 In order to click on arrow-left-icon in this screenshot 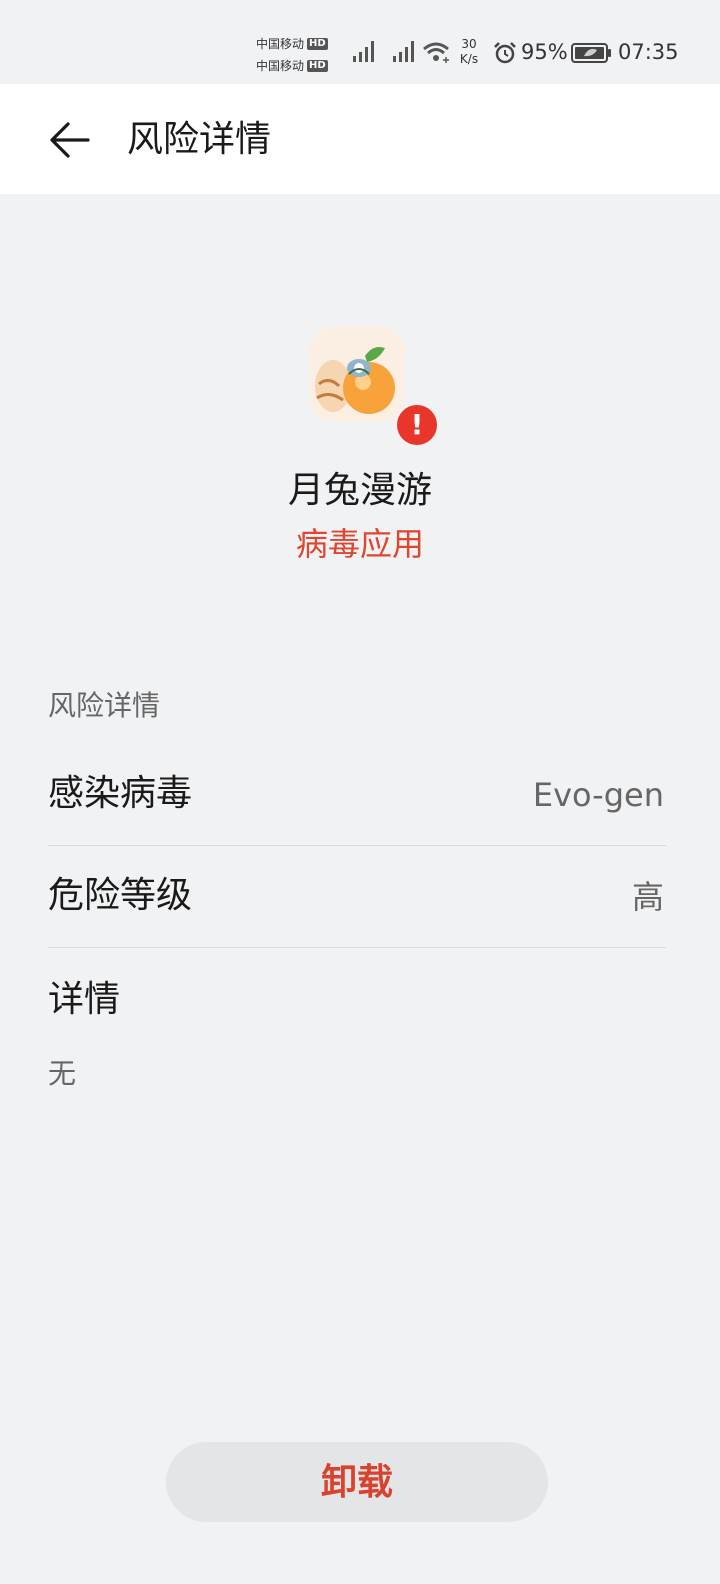, I will do `click(70, 140)`.